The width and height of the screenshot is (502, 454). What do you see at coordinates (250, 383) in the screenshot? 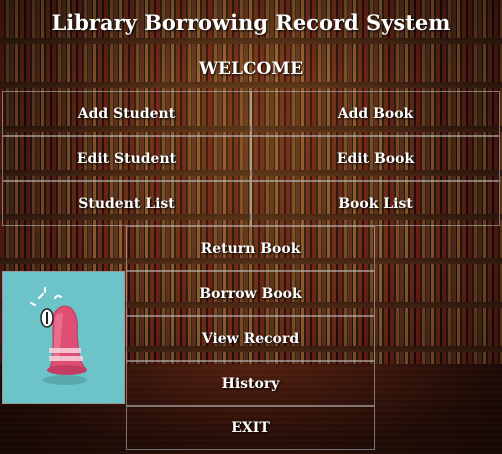
I see `history-button: History` at bounding box center [250, 383].